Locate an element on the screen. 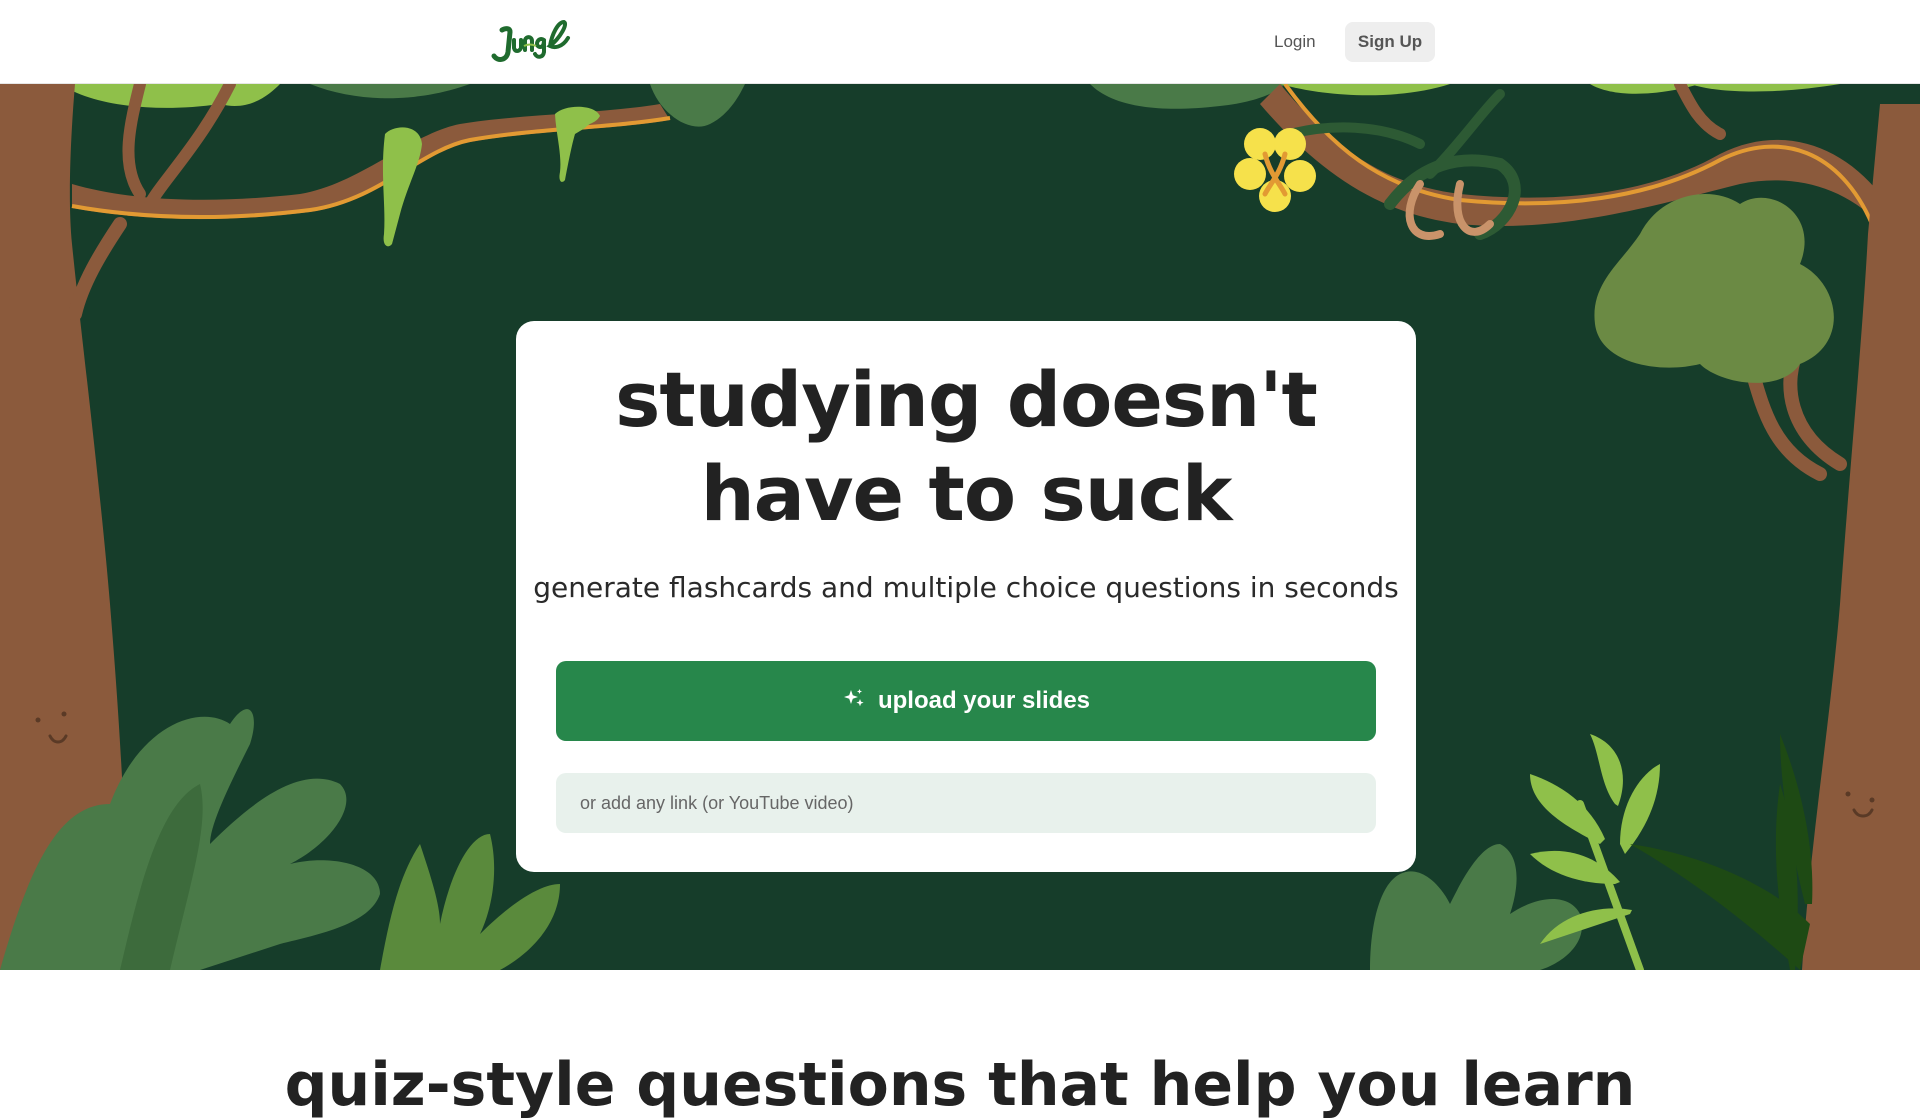  upload-slides-label: upload your slides is located at coordinates (984, 700).